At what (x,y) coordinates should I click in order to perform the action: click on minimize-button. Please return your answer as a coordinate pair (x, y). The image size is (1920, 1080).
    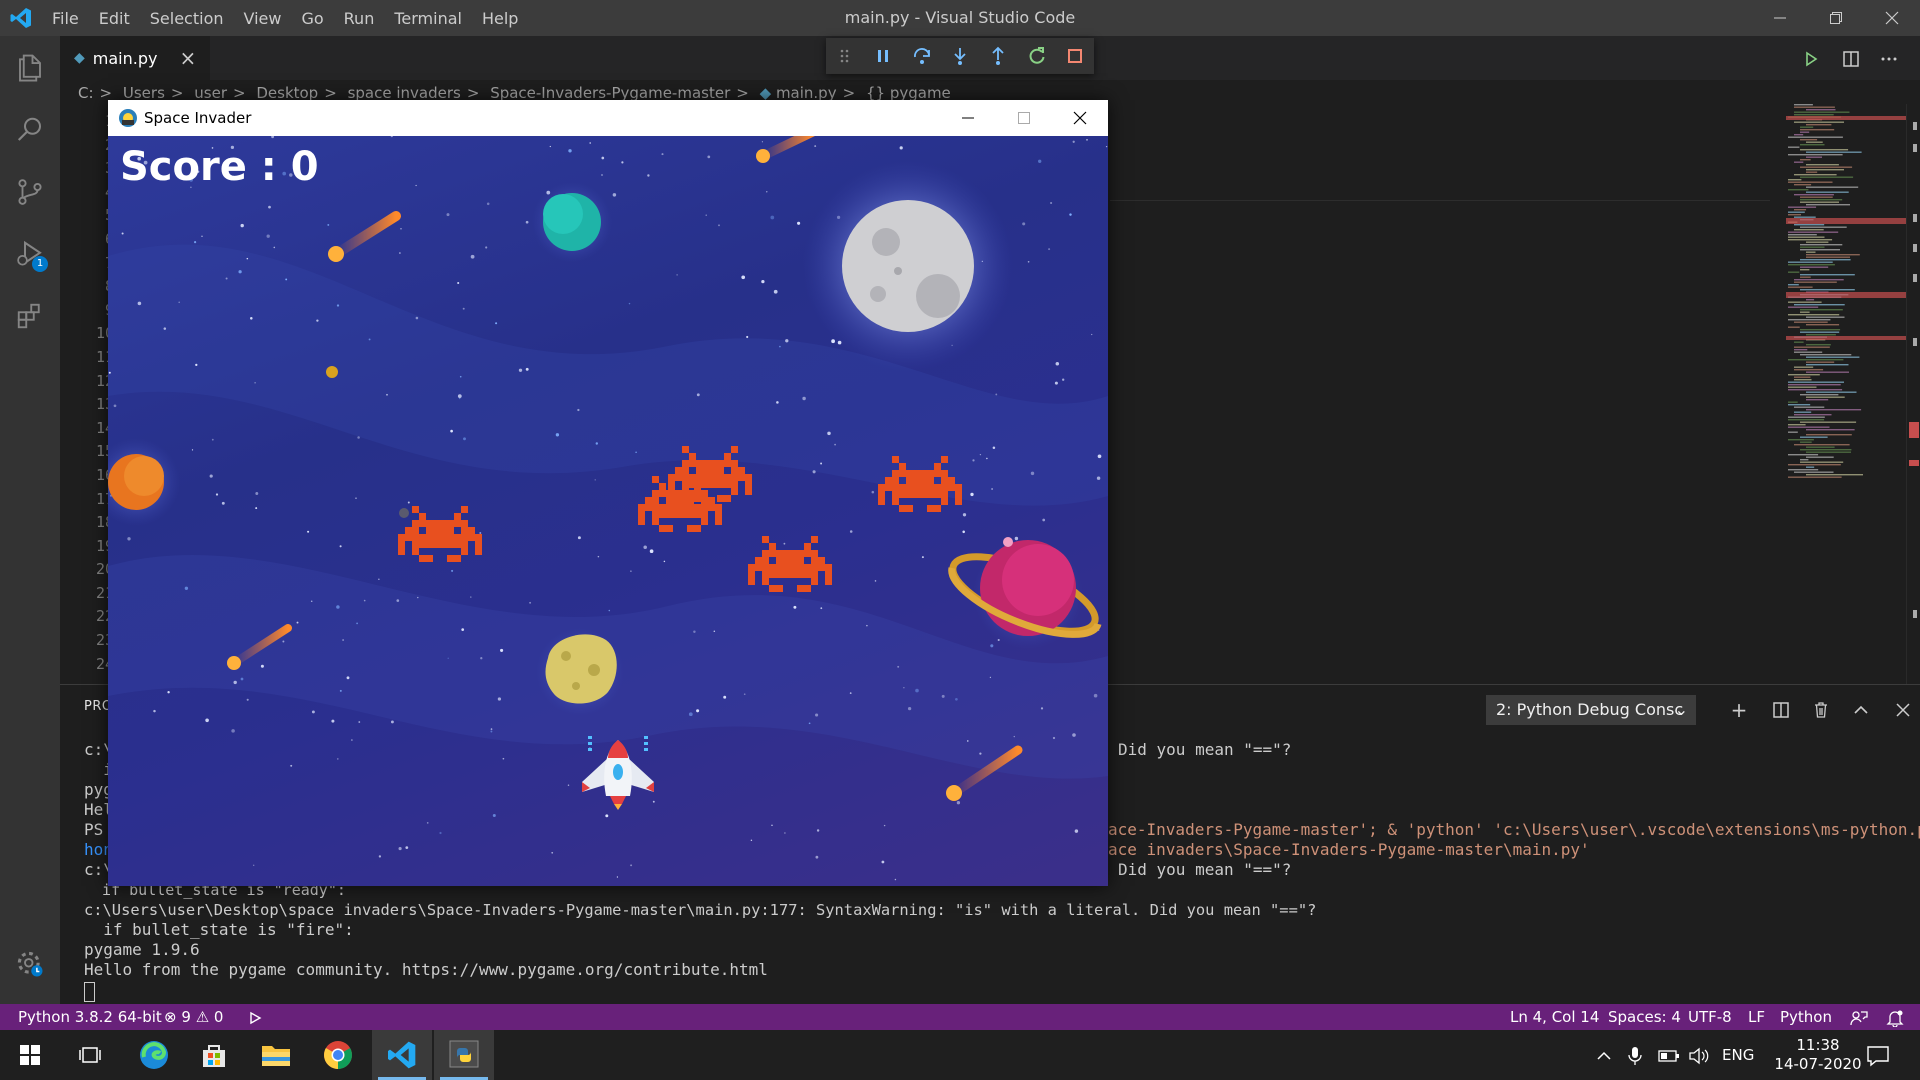
    Looking at the image, I should click on (1780, 18).